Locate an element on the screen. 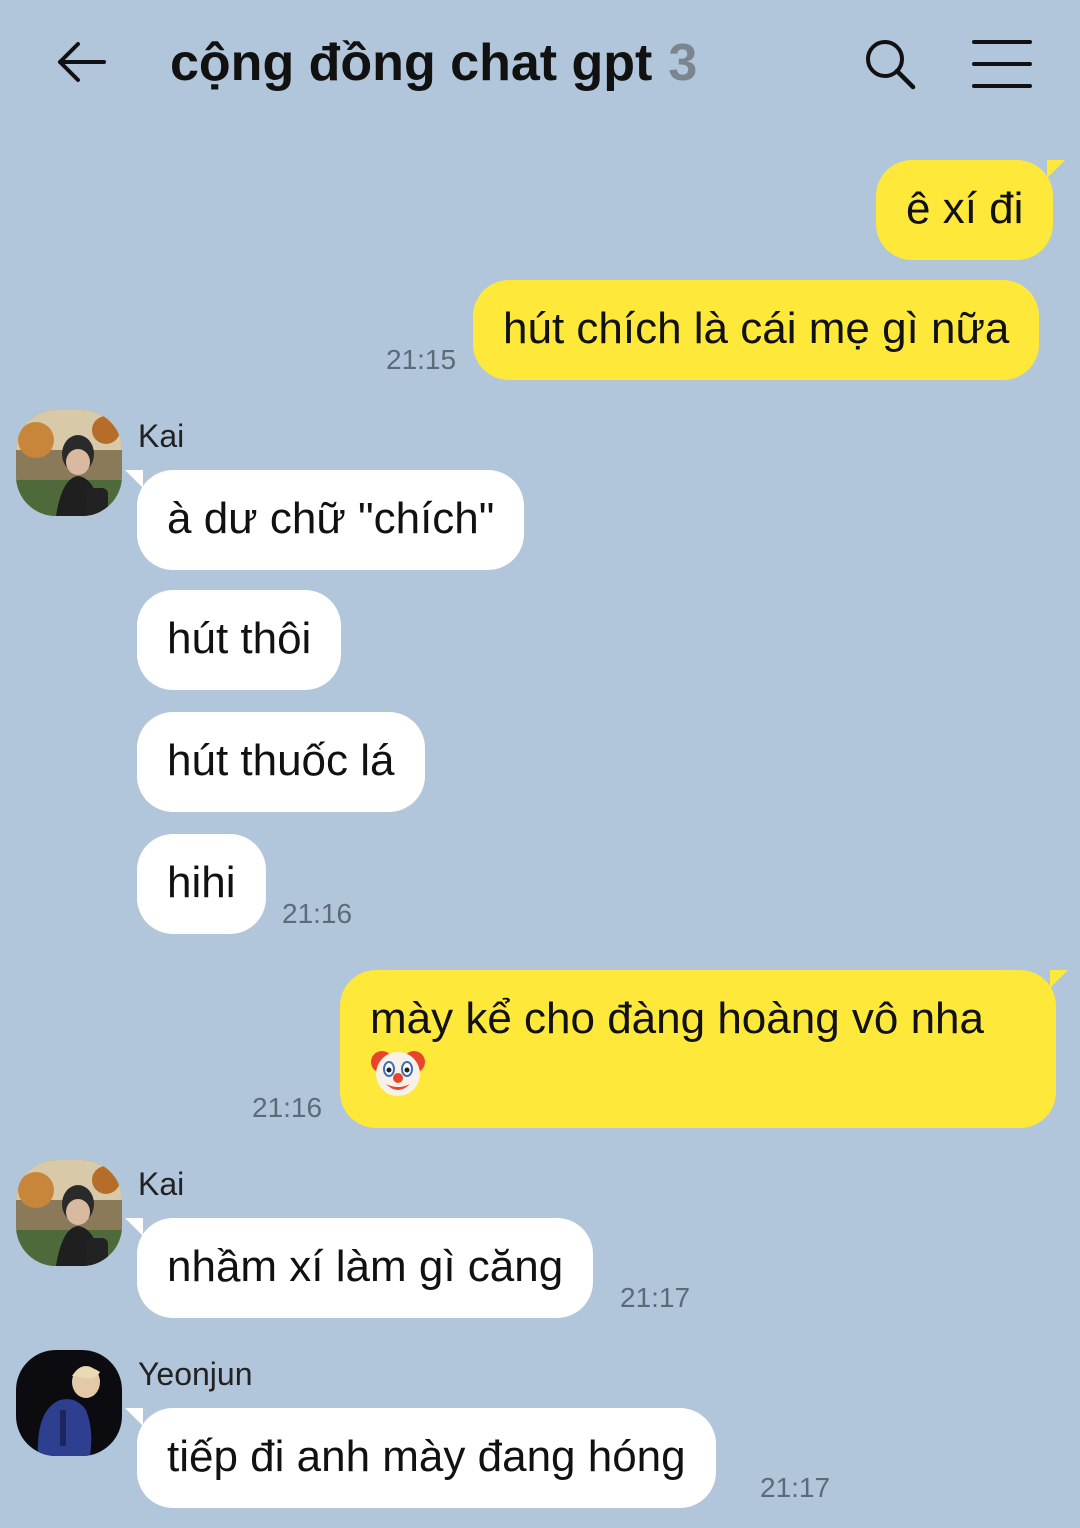  message-text: hút thuốc lá is located at coordinates (281, 760).